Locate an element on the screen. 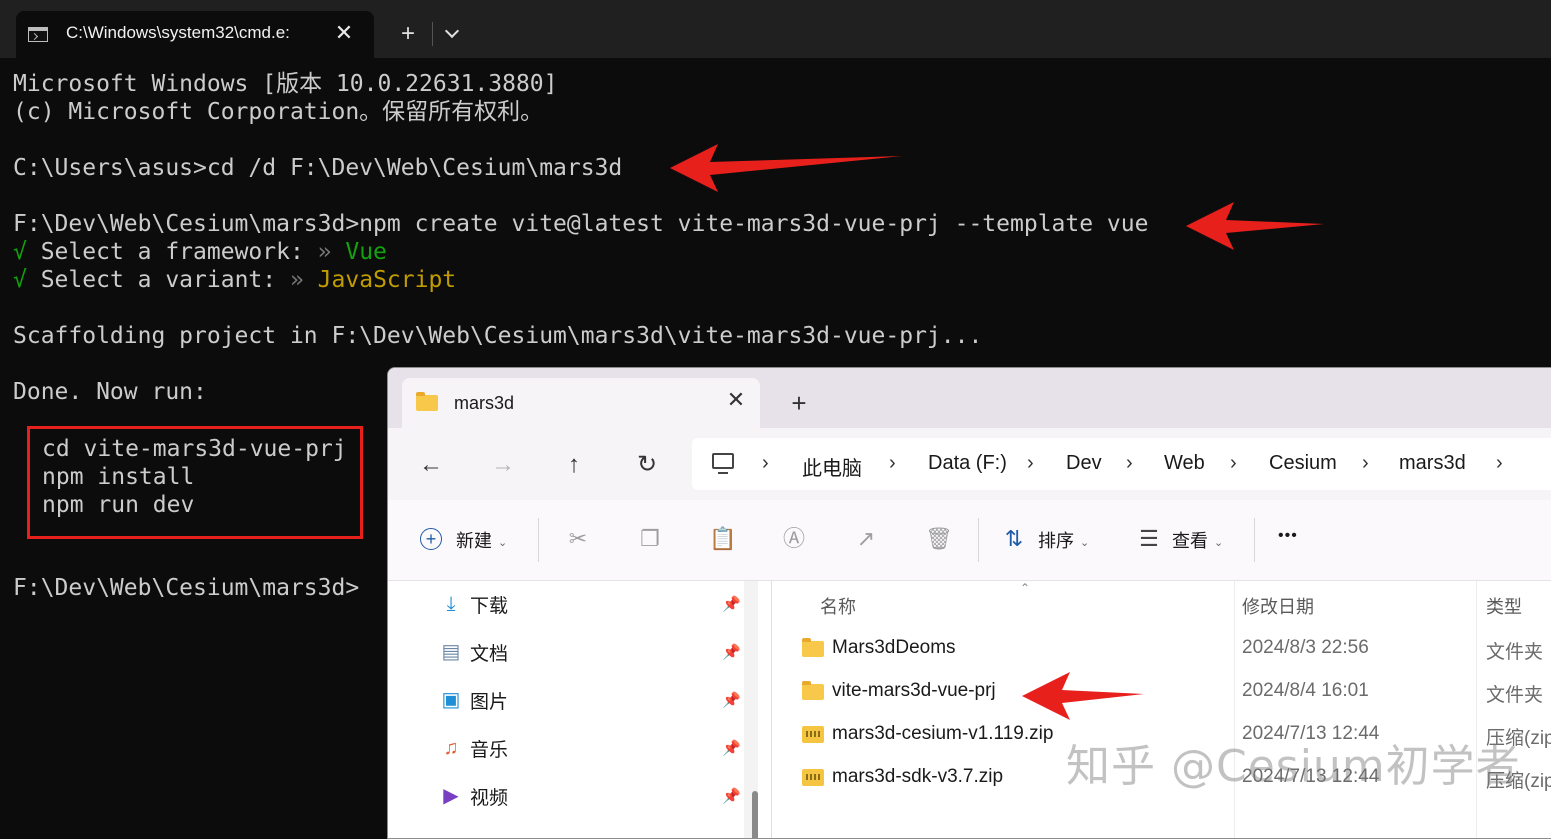 The height and width of the screenshot is (839, 1551). view-icon: ☰ is located at coordinates (1149, 539).